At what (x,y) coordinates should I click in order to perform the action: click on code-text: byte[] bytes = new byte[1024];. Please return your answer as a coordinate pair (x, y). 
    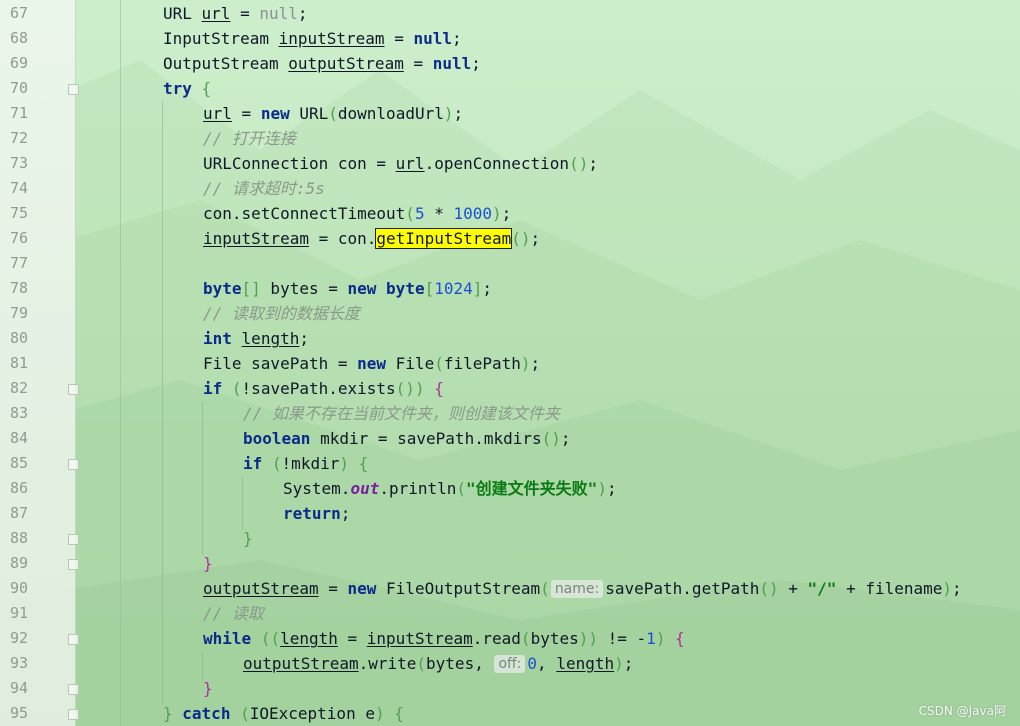
    Looking at the image, I should click on (347, 288).